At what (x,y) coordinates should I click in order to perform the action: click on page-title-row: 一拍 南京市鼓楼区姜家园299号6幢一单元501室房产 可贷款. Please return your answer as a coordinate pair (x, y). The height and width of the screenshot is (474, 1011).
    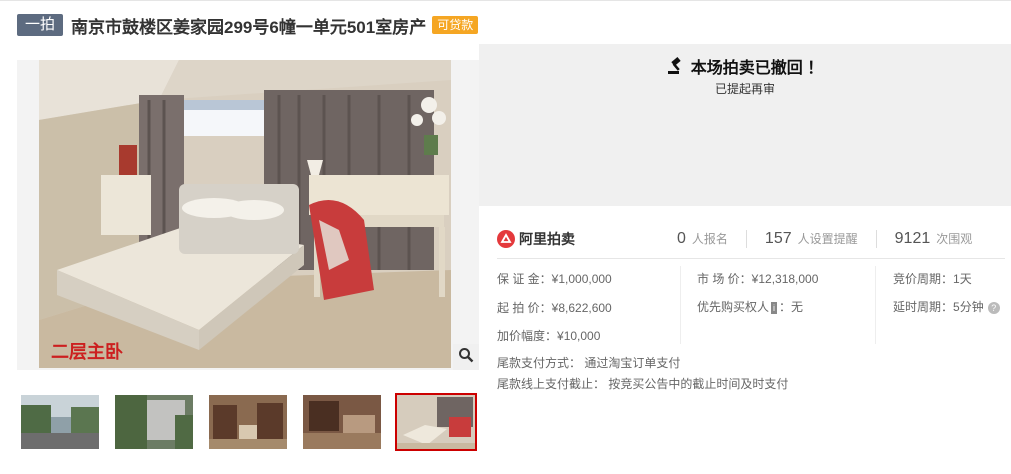
    Looking at the image, I should click on (248, 25).